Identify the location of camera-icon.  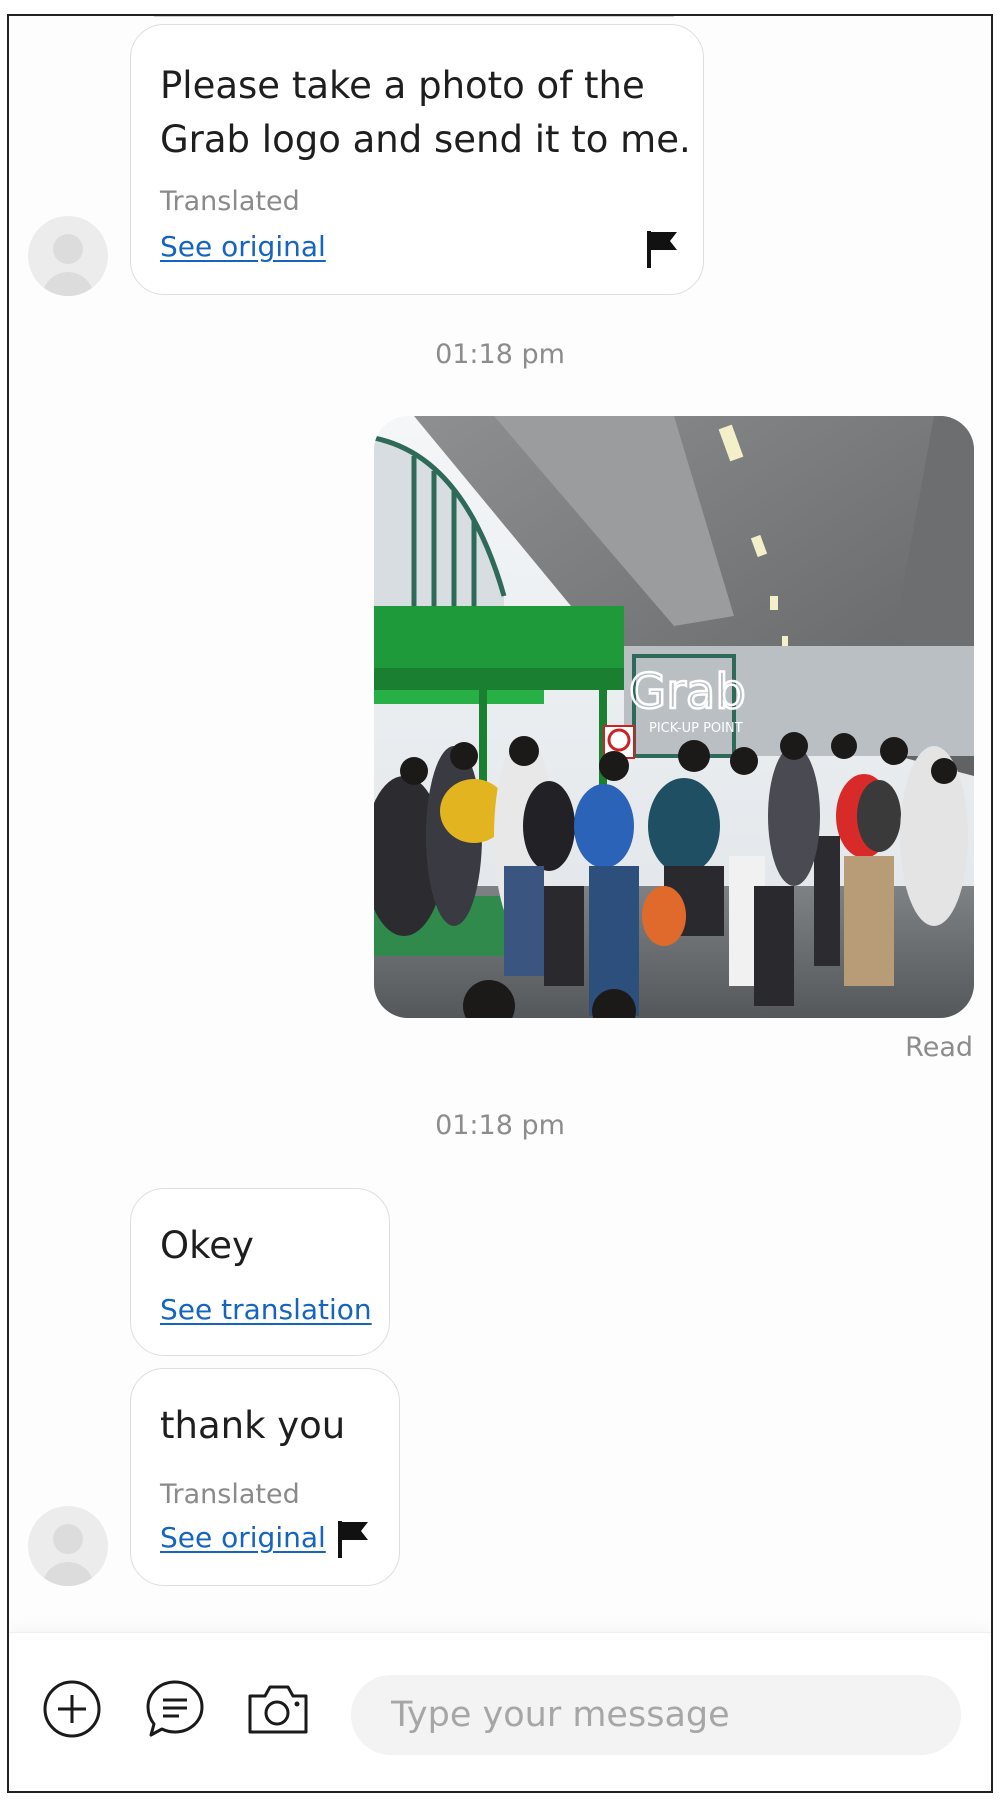
(278, 1709).